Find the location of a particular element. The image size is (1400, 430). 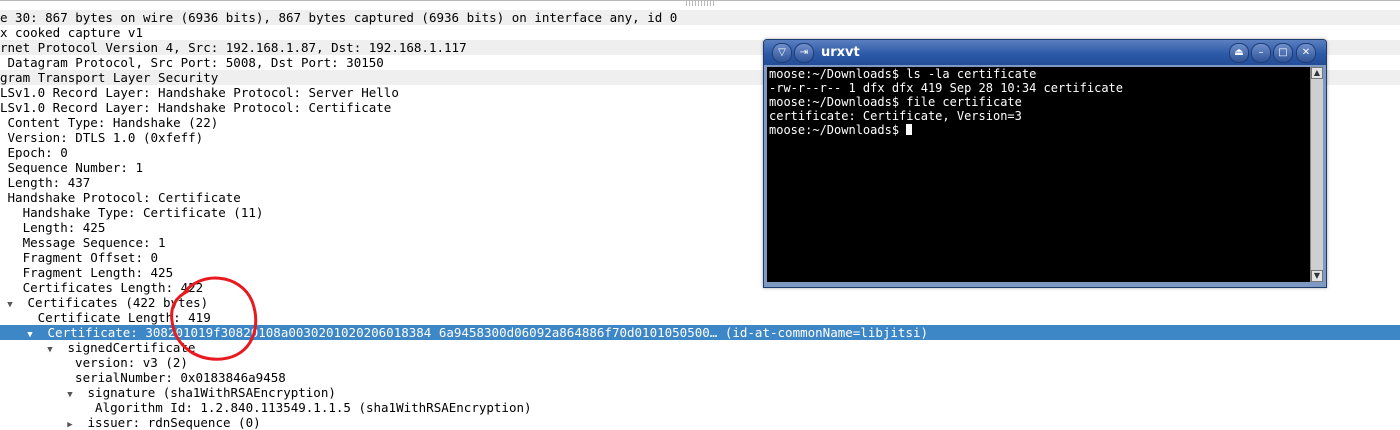

tree-row-label: Handshake Protocol: Certificate is located at coordinates (120, 197).